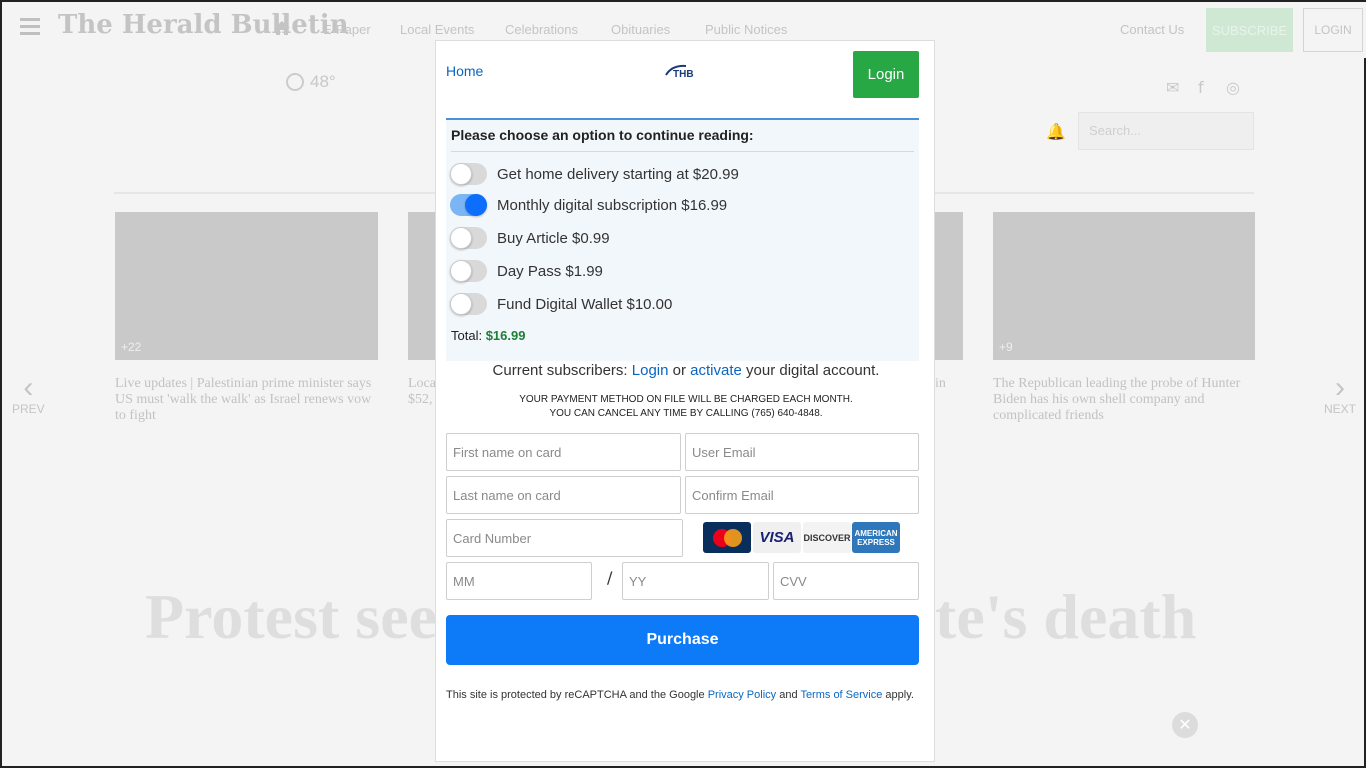  What do you see at coordinates (618, 174) in the screenshot?
I see `option-label: Get home delivery starting at $20.99` at bounding box center [618, 174].